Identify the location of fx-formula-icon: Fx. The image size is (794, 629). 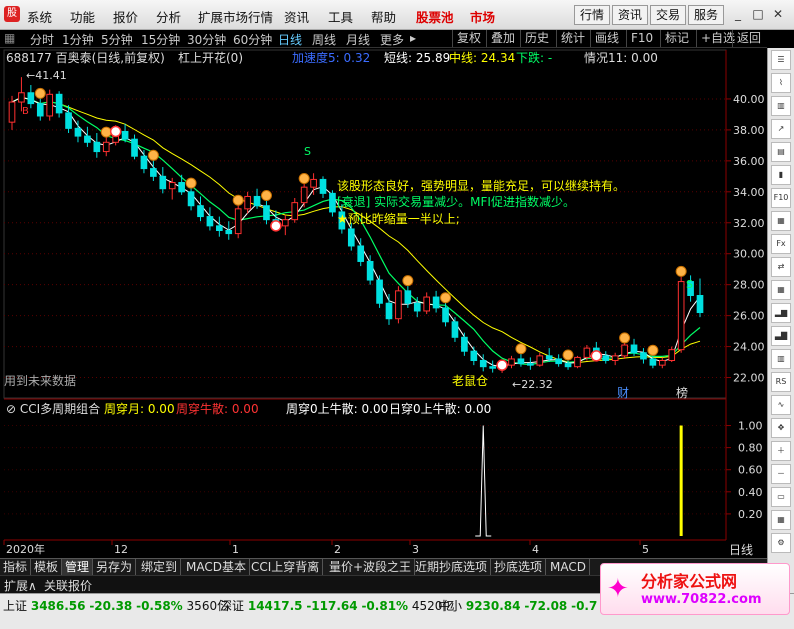
(781, 244).